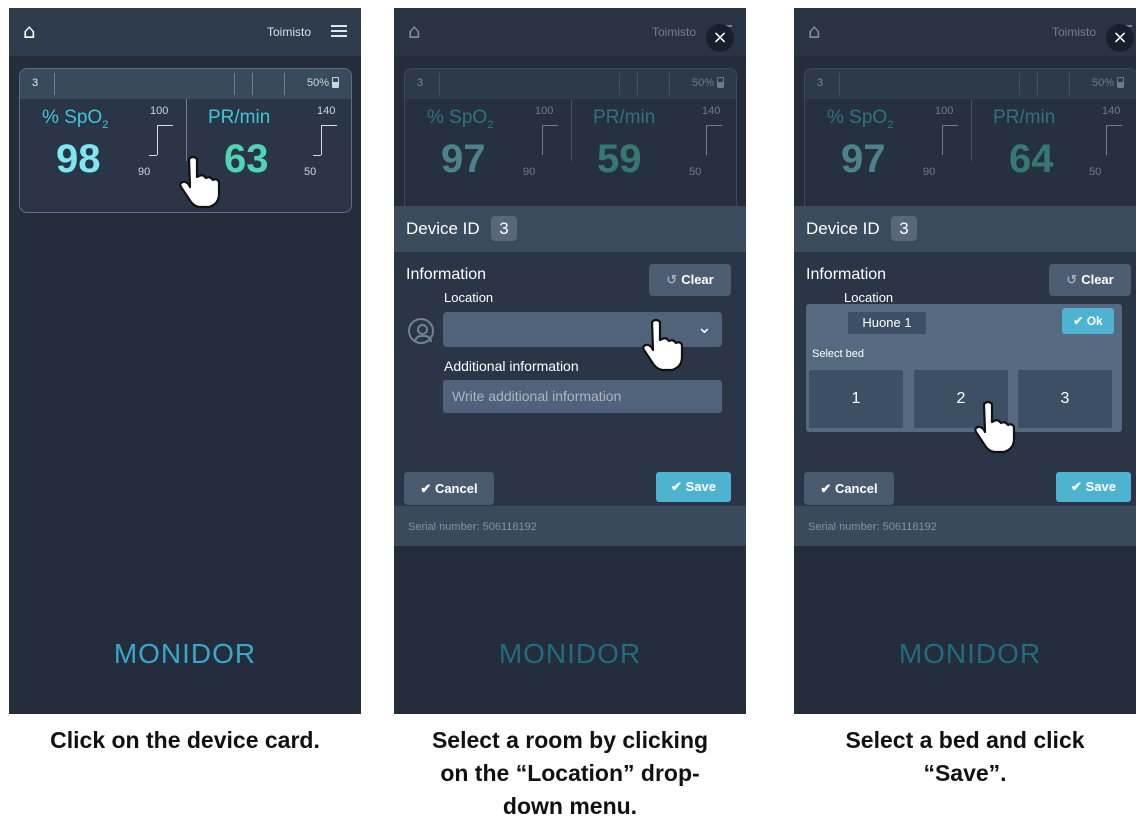 This screenshot has height=828, width=1136. I want to click on serial-number-row: Serial number: 506118192, so click(965, 526).